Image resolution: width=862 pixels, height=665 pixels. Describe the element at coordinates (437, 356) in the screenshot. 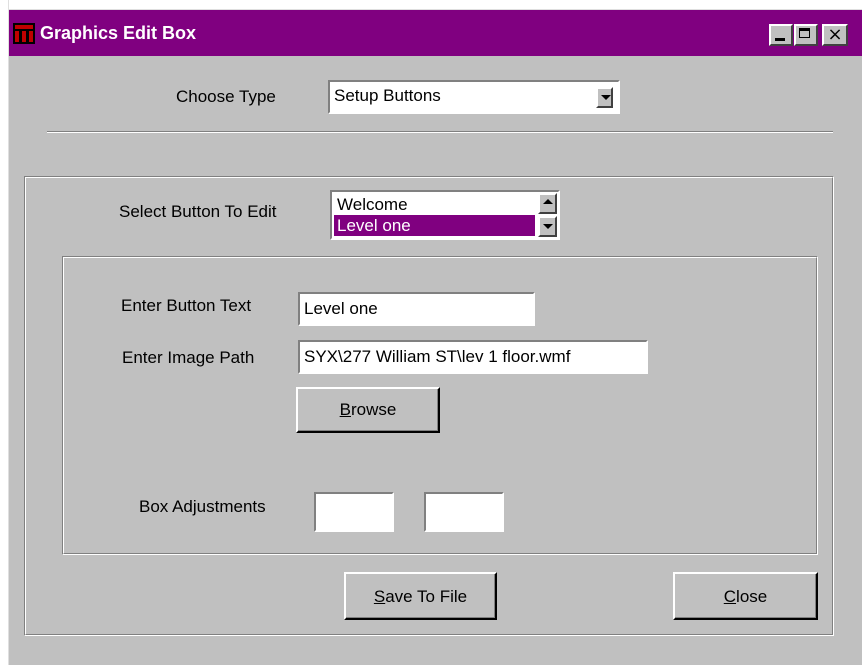

I see `image-path-value: SYX\277 William ST\lev 1 floor.wmf` at that location.